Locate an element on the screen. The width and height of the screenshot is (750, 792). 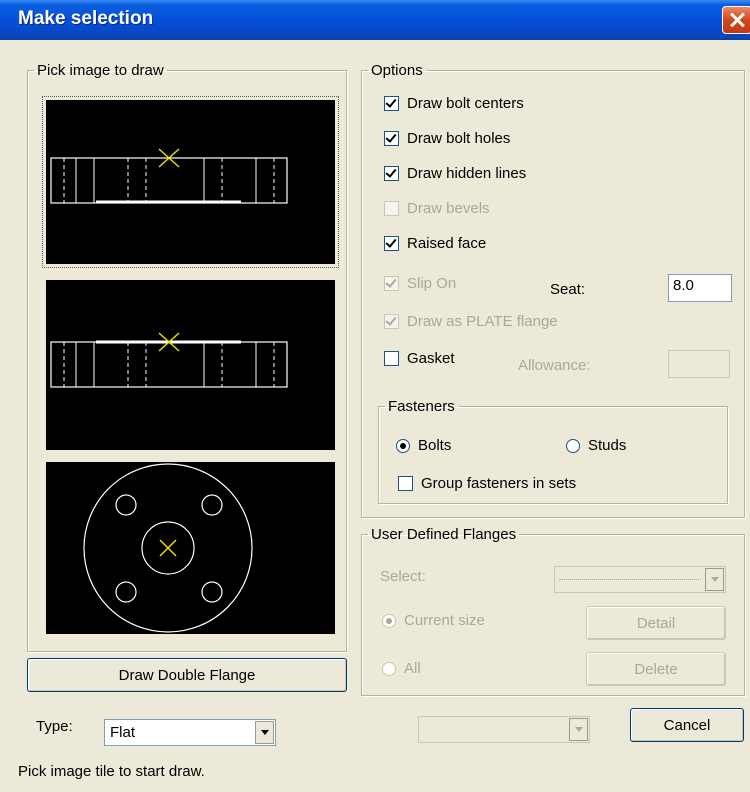
detail-button: Detail is located at coordinates (656, 623).